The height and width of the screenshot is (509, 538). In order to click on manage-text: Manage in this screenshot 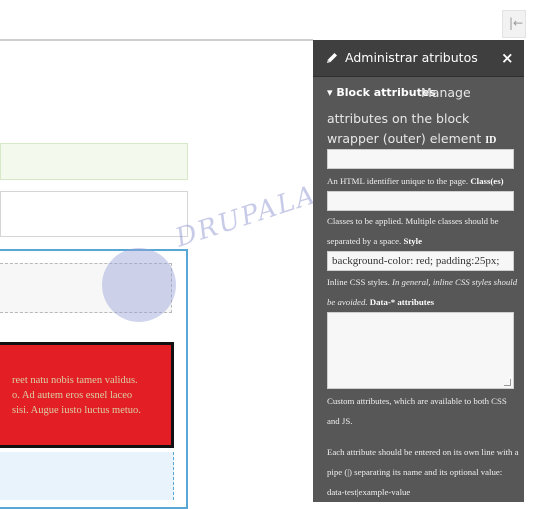, I will do `click(446, 92)`.